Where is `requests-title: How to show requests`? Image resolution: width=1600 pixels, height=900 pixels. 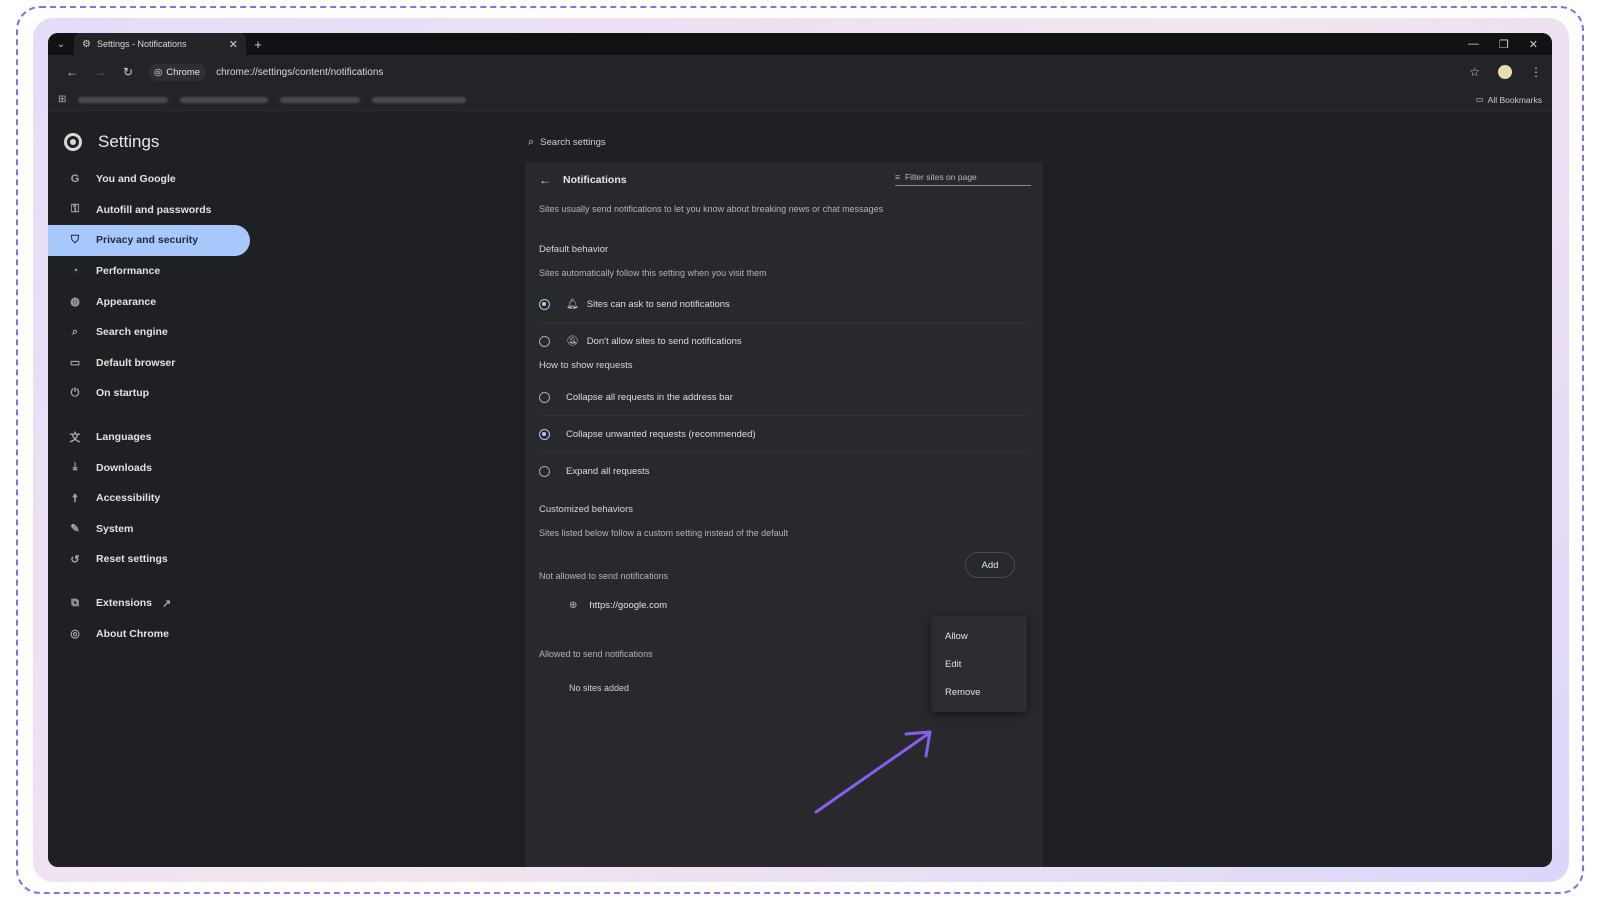
requests-title: How to show requests is located at coordinates (586, 365).